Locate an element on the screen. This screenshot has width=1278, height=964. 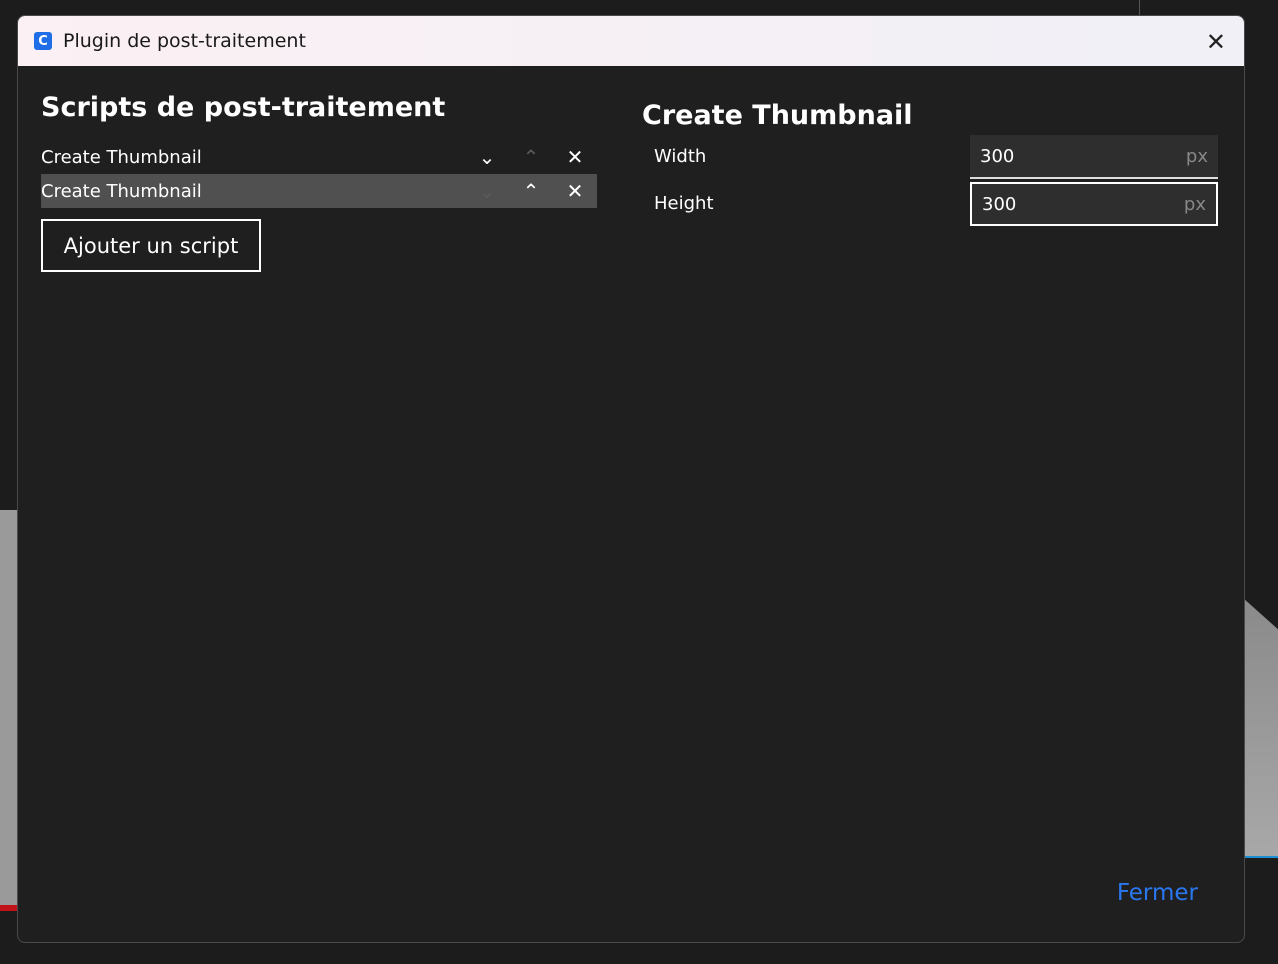
app-icon: C is located at coordinates (43, 41).